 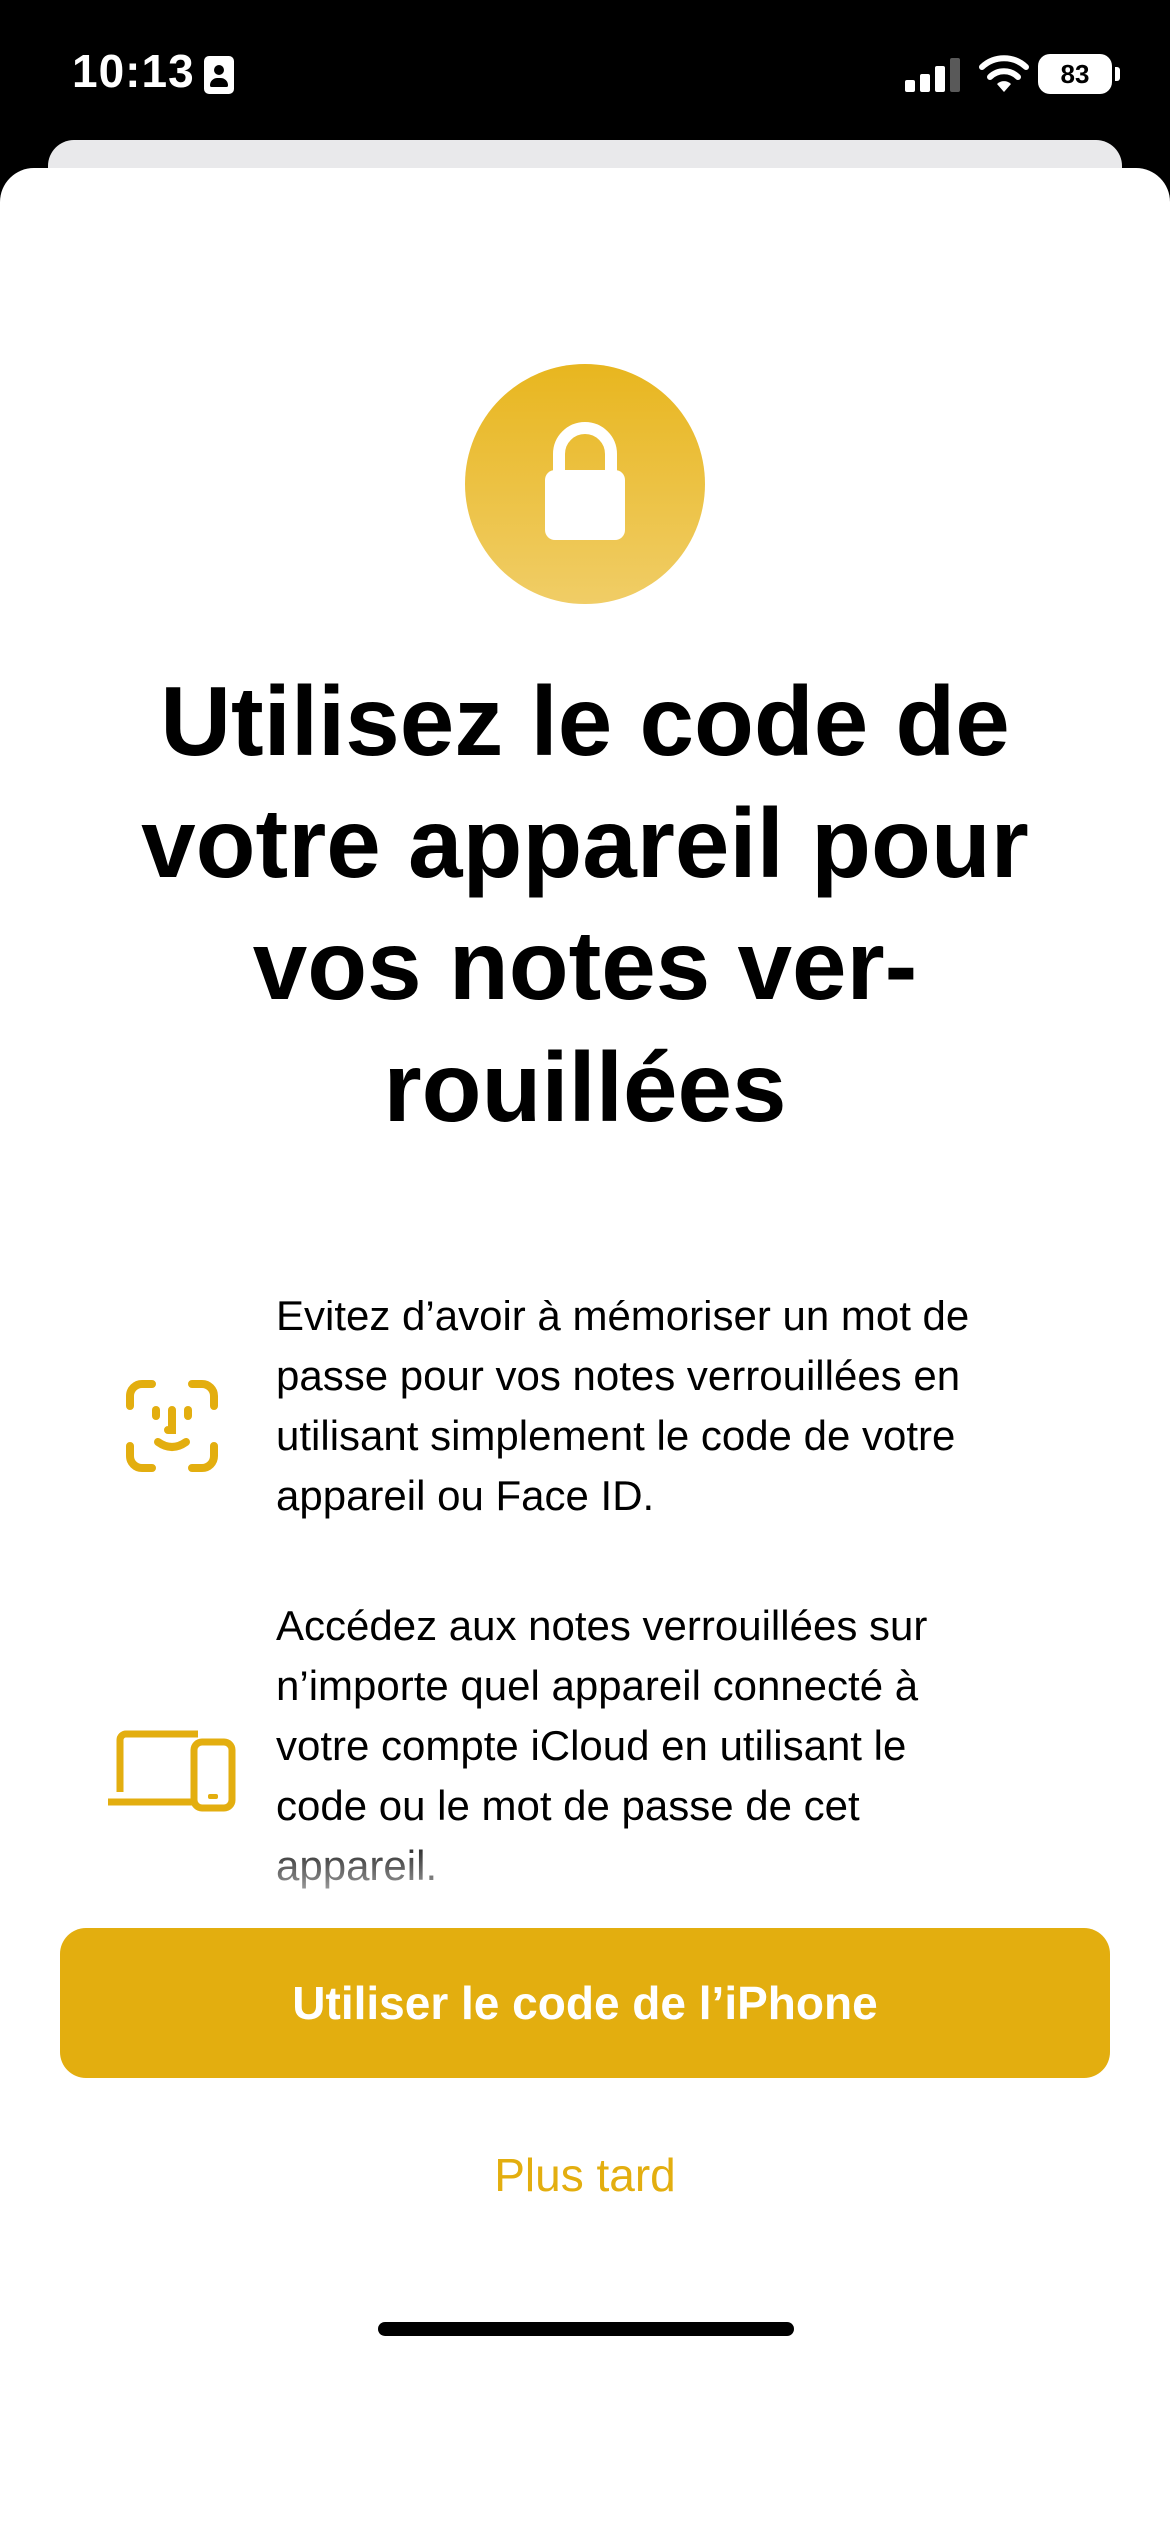 What do you see at coordinates (585, 481) in the screenshot?
I see `lock-icon` at bounding box center [585, 481].